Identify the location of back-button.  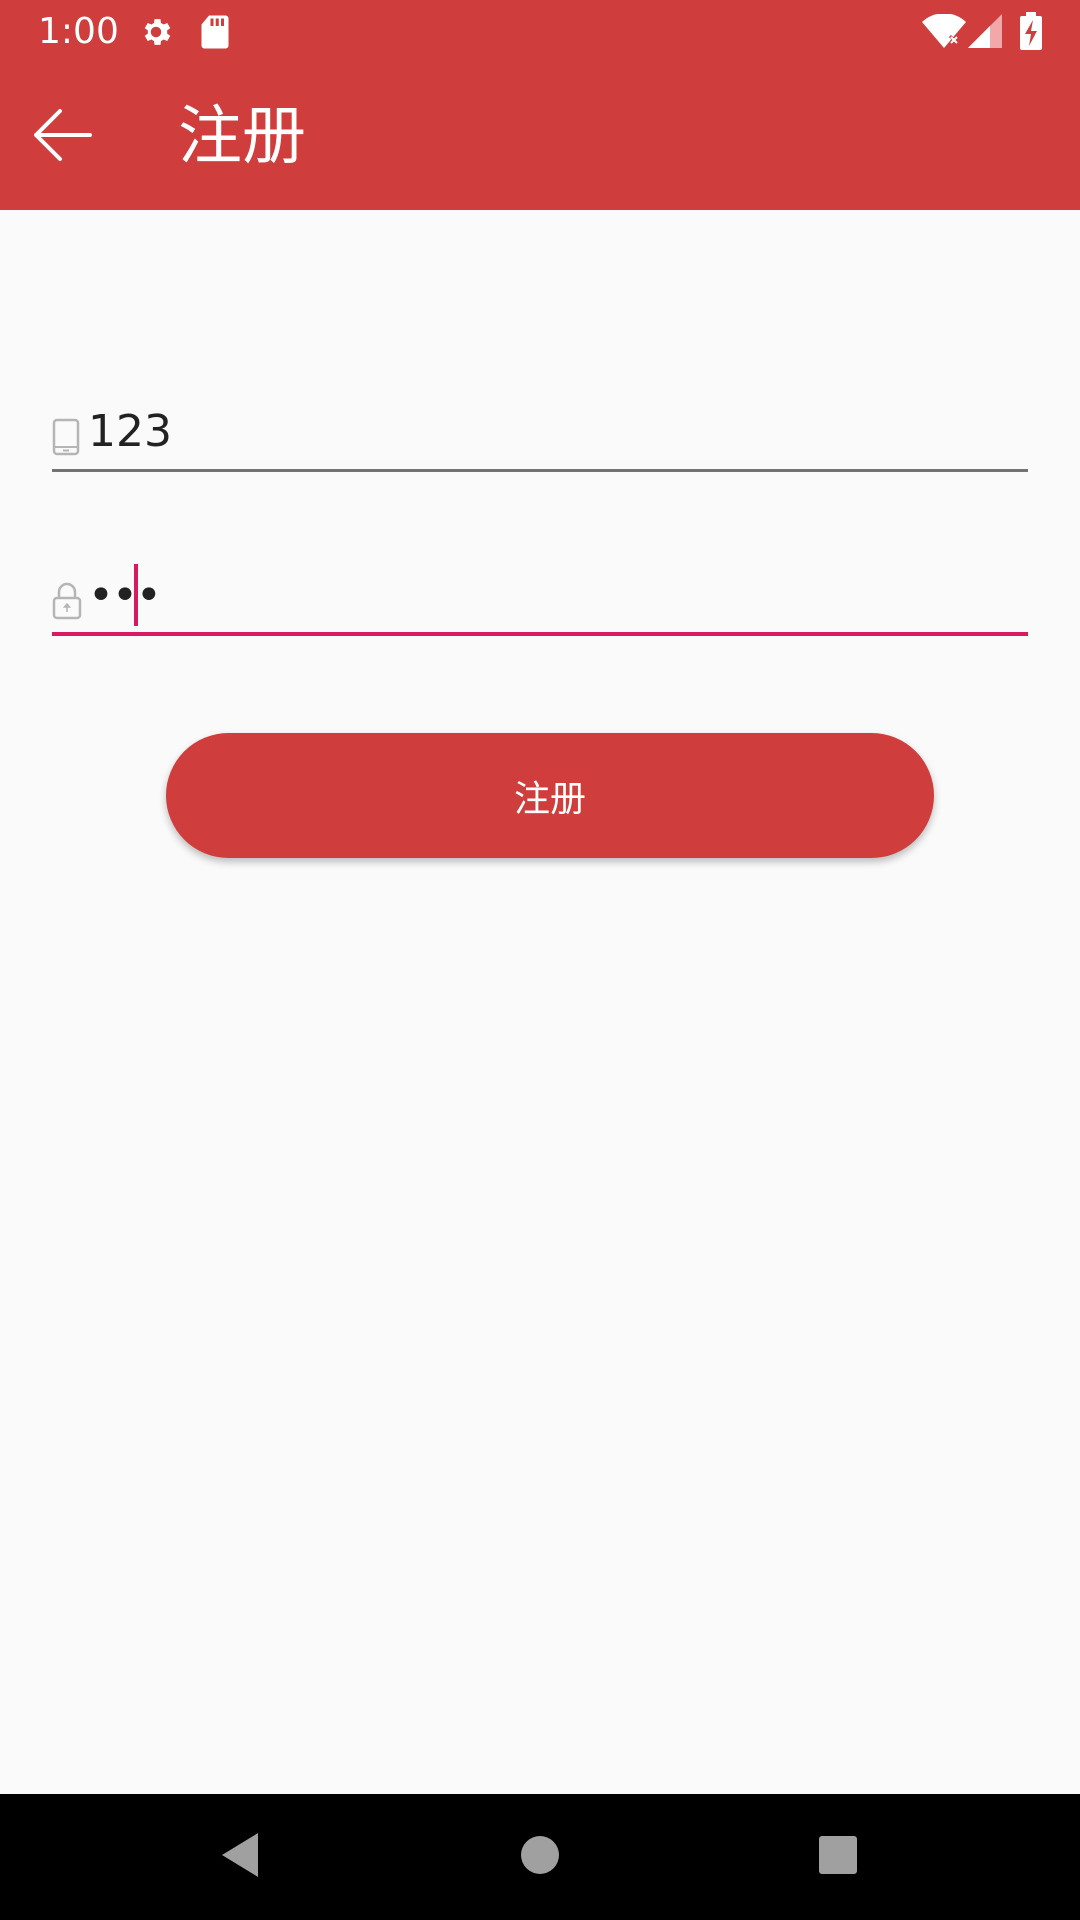
(62, 137).